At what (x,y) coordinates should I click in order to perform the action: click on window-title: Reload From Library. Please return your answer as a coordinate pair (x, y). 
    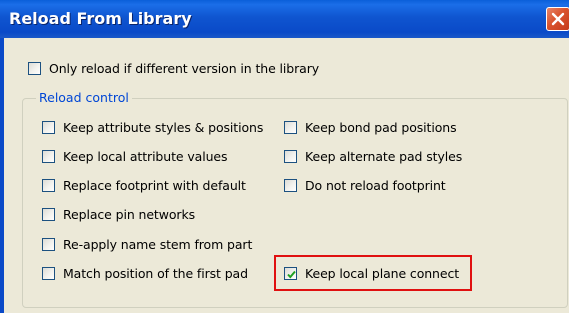
    Looking at the image, I should click on (100, 18).